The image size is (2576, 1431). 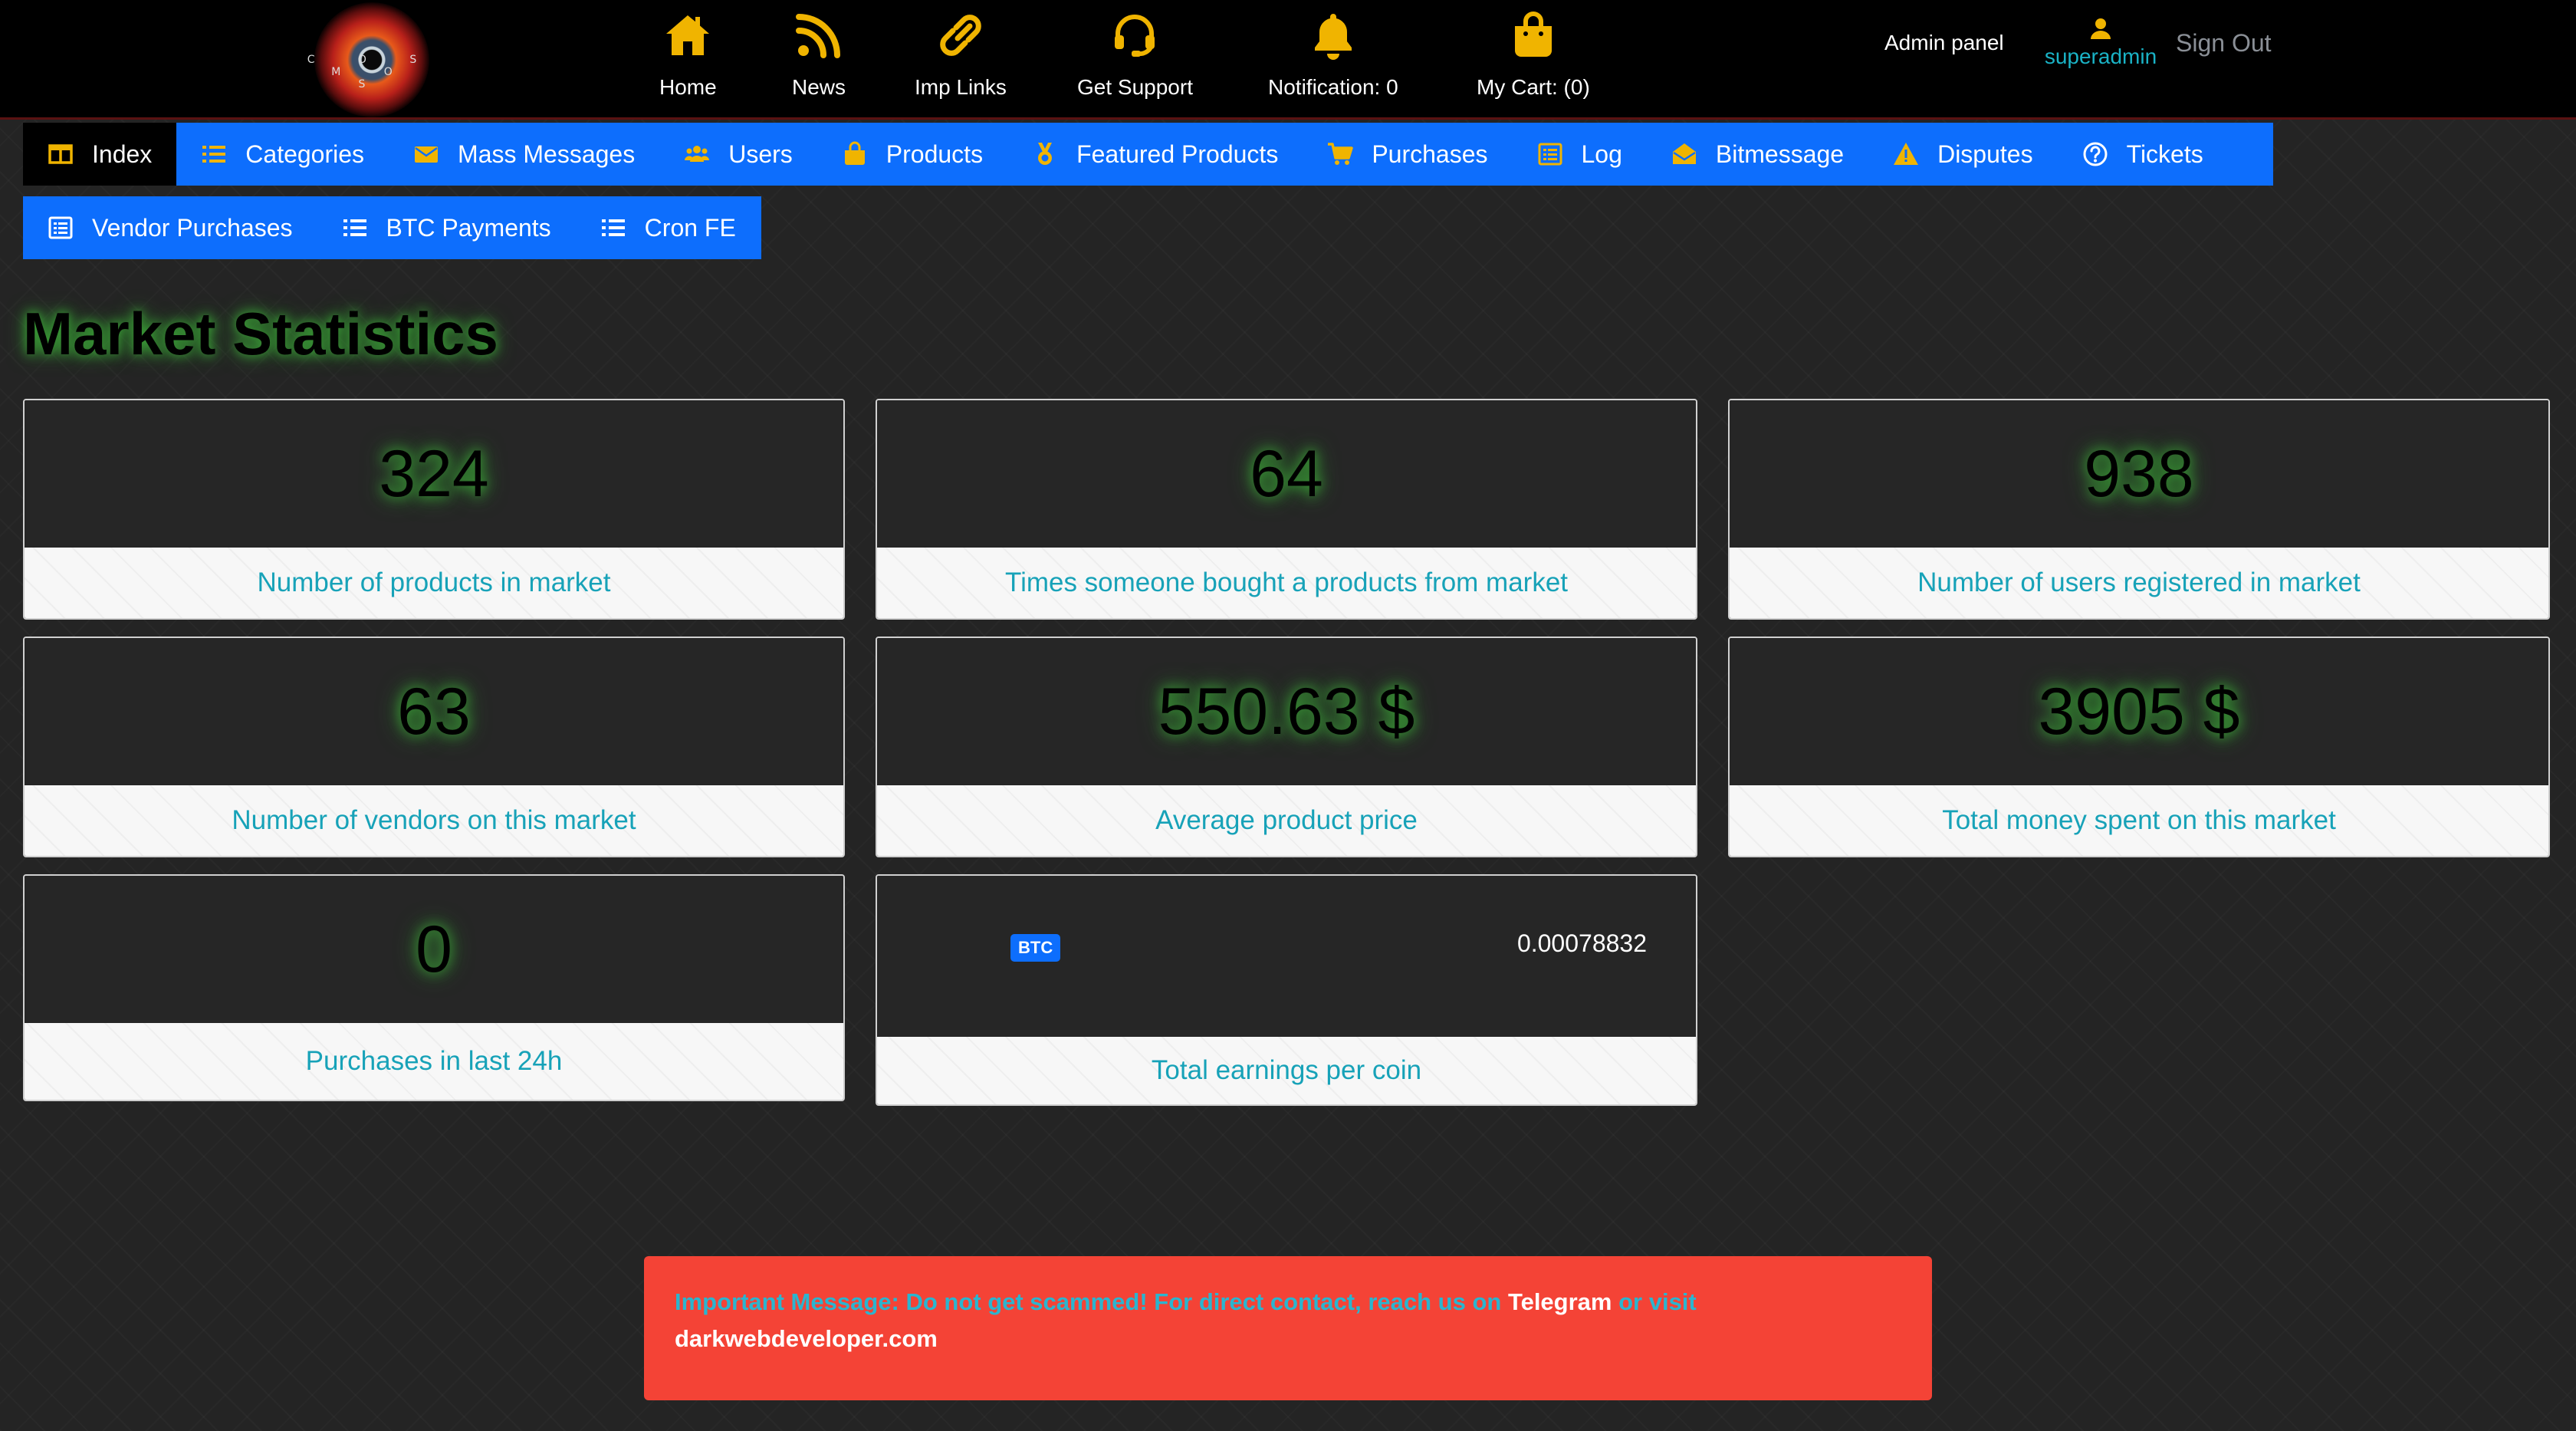 I want to click on nav-notification: Notification: 0, so click(x=1333, y=57).